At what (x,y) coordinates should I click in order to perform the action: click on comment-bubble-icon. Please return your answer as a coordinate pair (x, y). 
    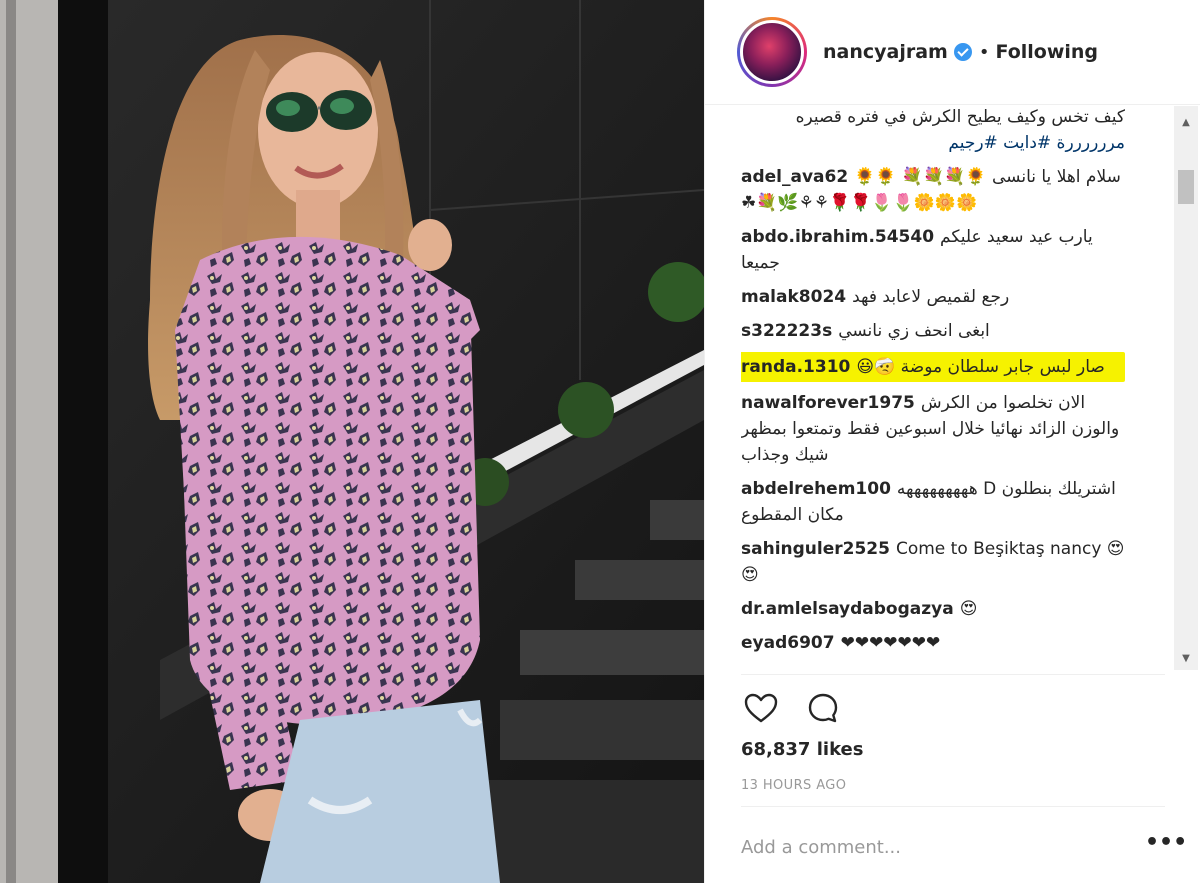
    Looking at the image, I should click on (823, 708).